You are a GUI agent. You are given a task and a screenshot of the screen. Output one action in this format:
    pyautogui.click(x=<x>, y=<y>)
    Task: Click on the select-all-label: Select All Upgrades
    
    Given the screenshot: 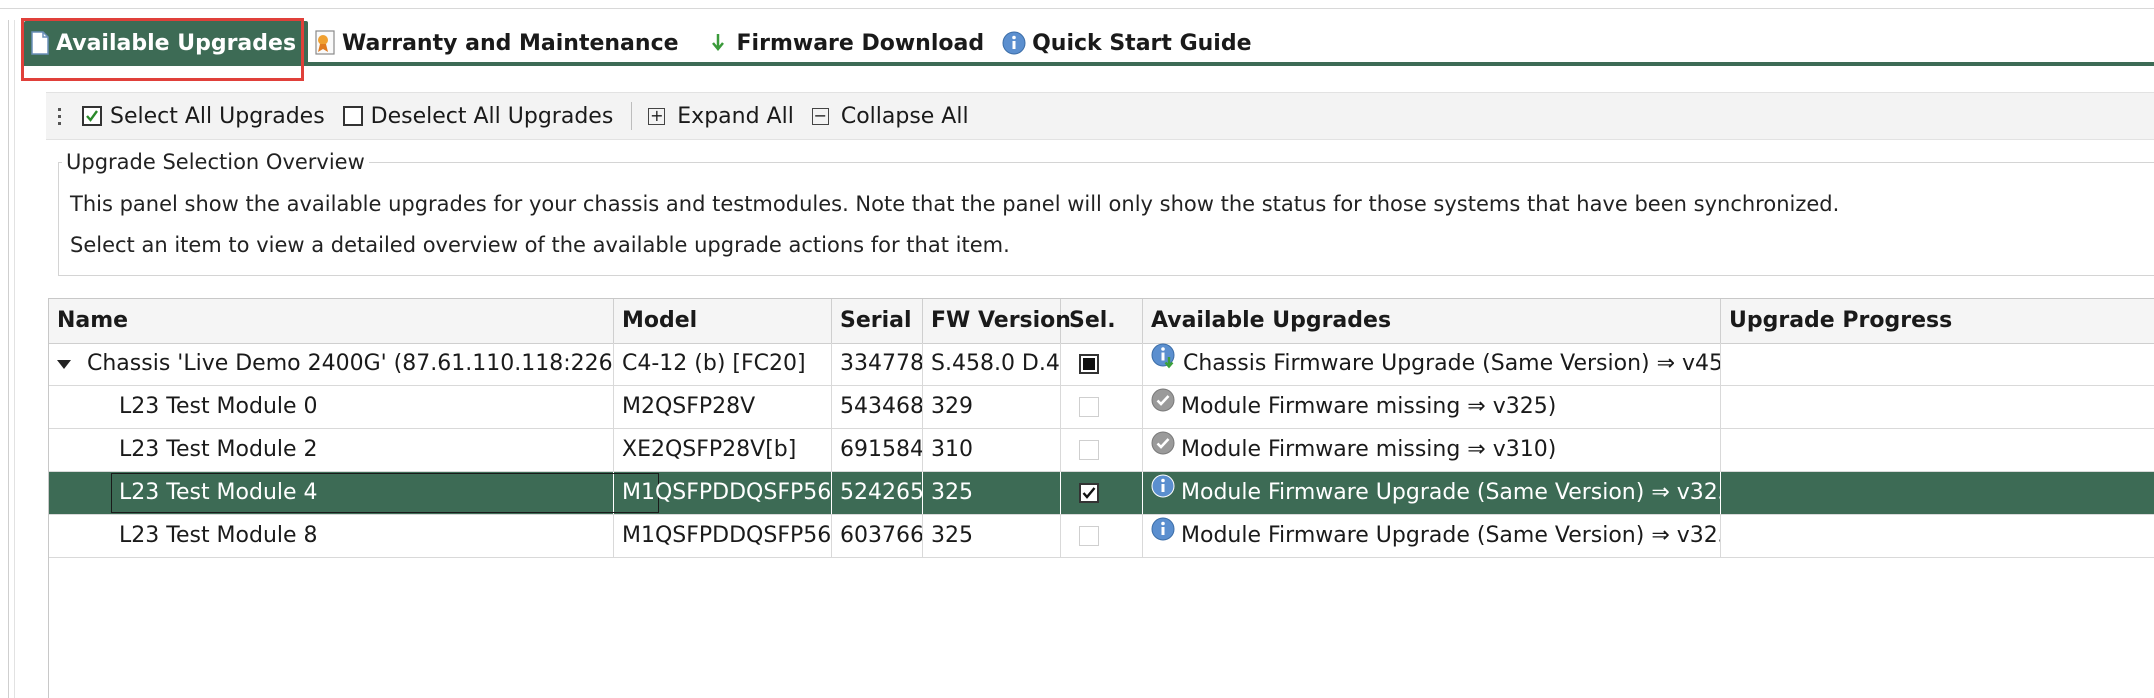 What is the action you would take?
    pyautogui.click(x=217, y=116)
    